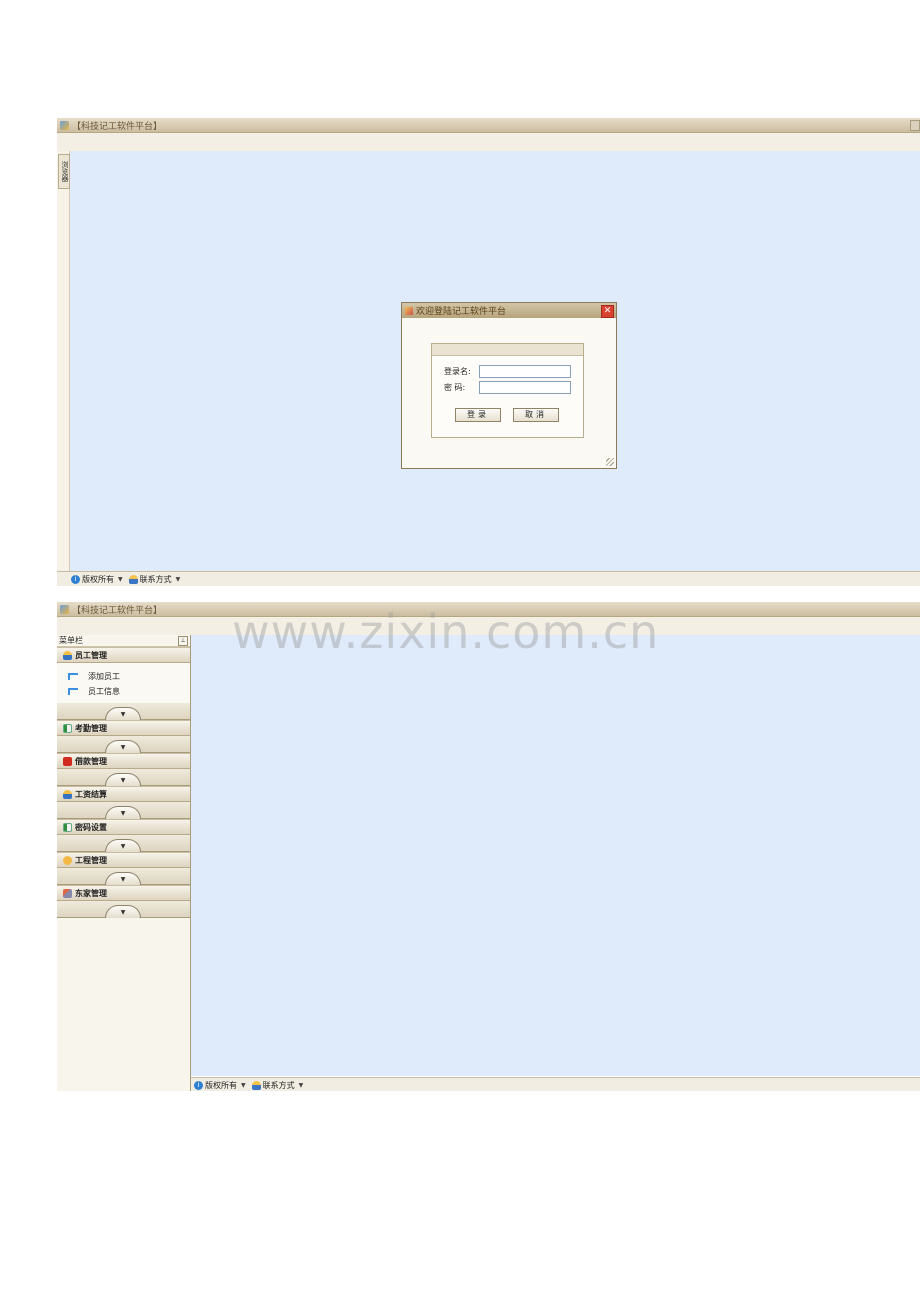 The height and width of the screenshot is (1302, 920). Describe the element at coordinates (123, 676) in the screenshot. I see `menu-item-add-employee: 添加员工` at that location.